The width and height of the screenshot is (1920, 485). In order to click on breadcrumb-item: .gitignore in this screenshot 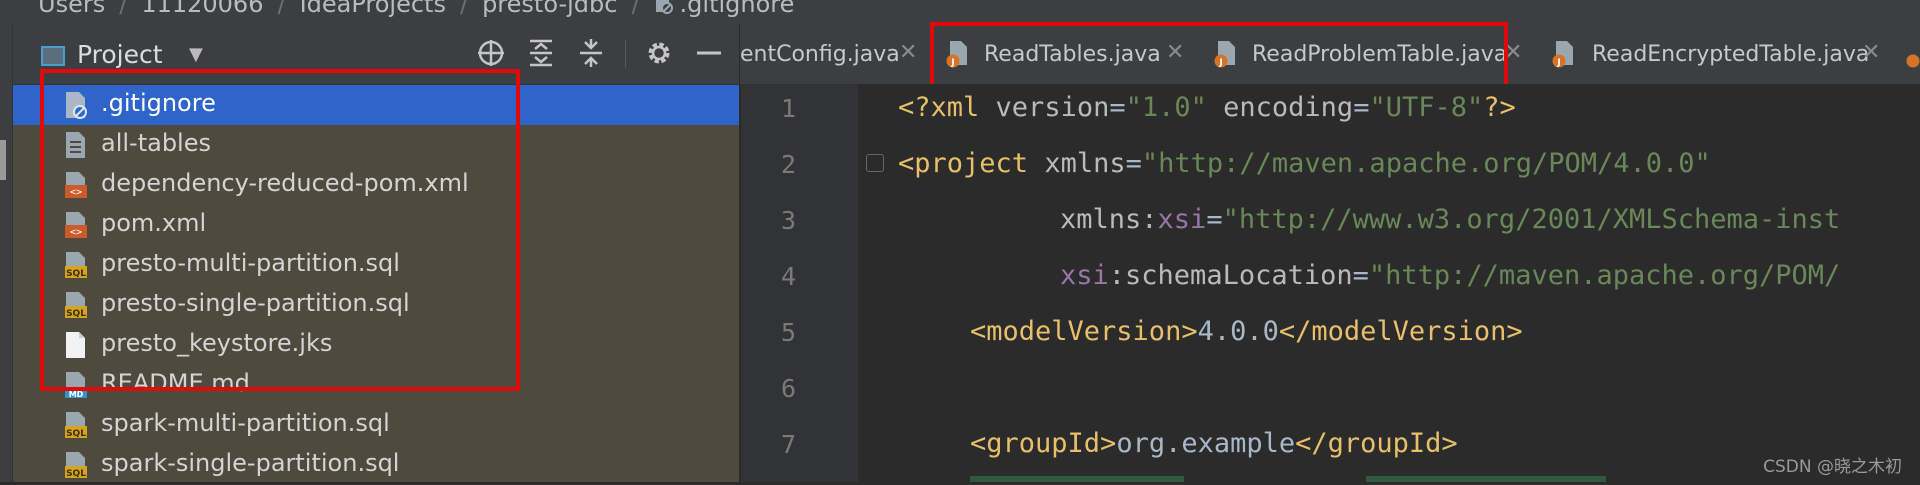, I will do `click(737, 9)`.